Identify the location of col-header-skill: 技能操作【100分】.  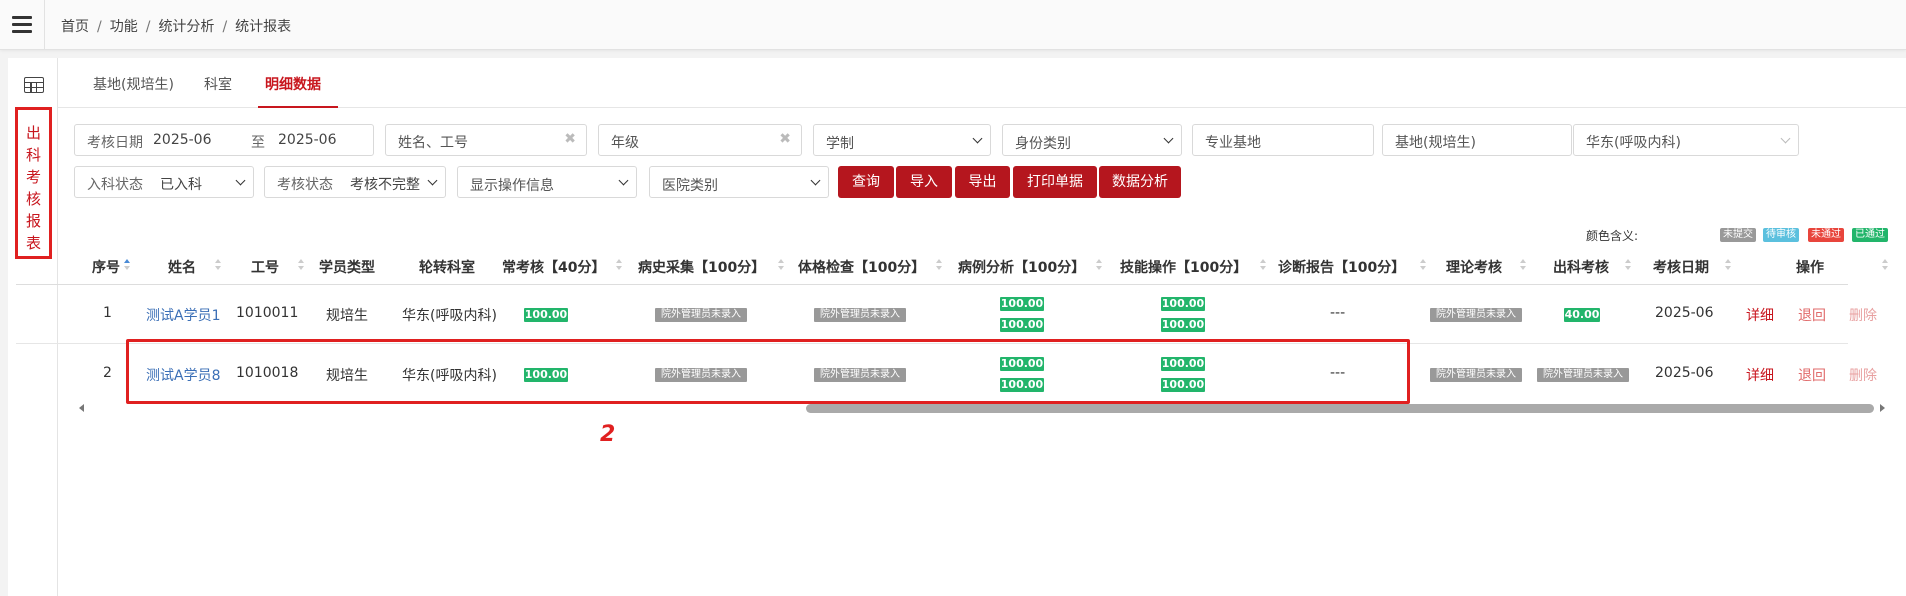
(1183, 267).